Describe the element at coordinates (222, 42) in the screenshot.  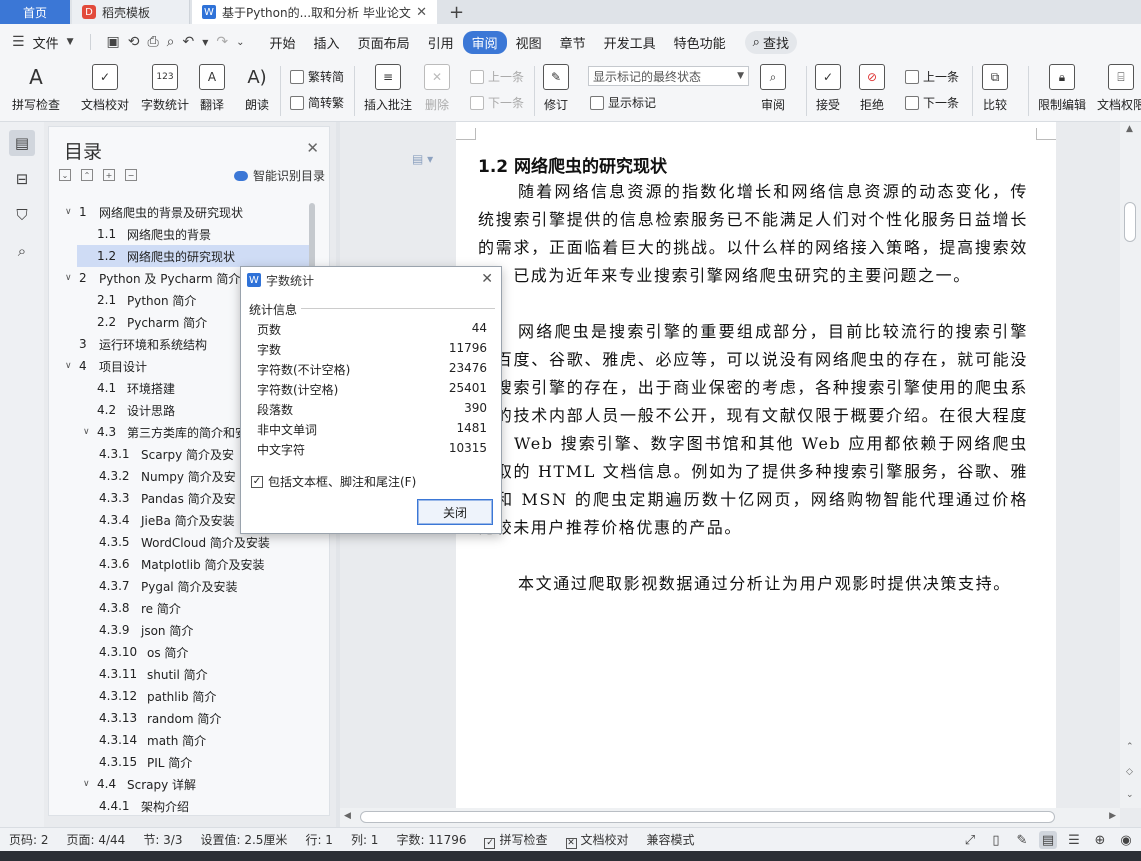
I see `redo-icon: ↷` at that location.